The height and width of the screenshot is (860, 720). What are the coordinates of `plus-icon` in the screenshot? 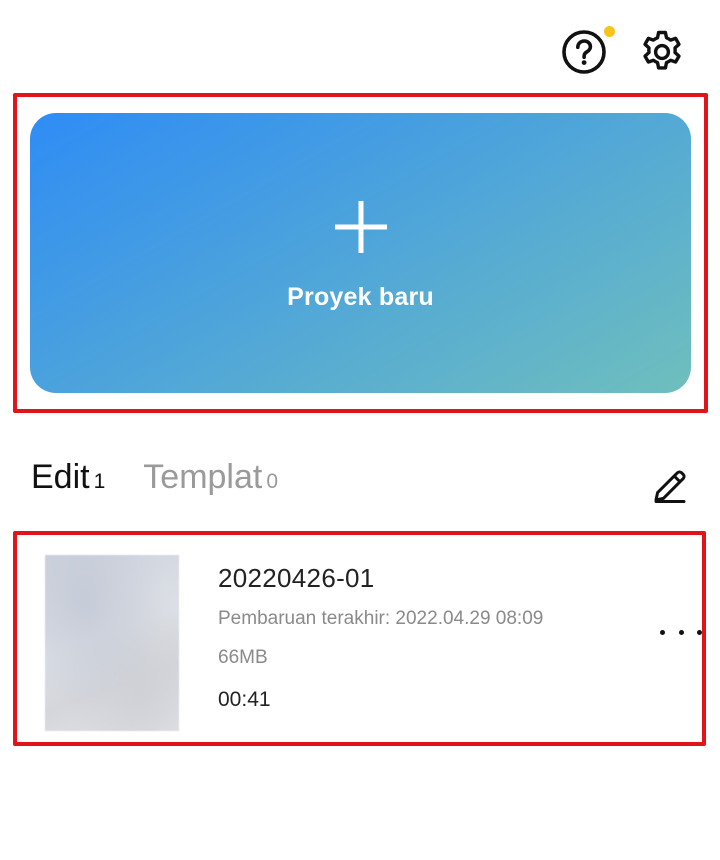 It's located at (360, 226).